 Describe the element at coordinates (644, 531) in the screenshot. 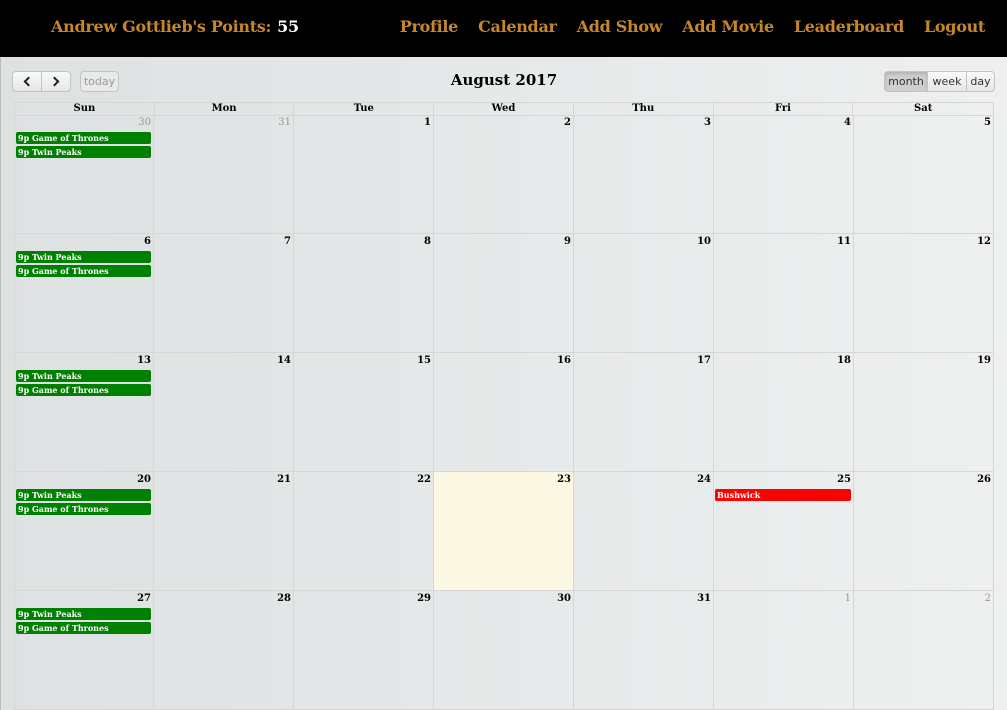

I see `day-cell: 24` at that location.